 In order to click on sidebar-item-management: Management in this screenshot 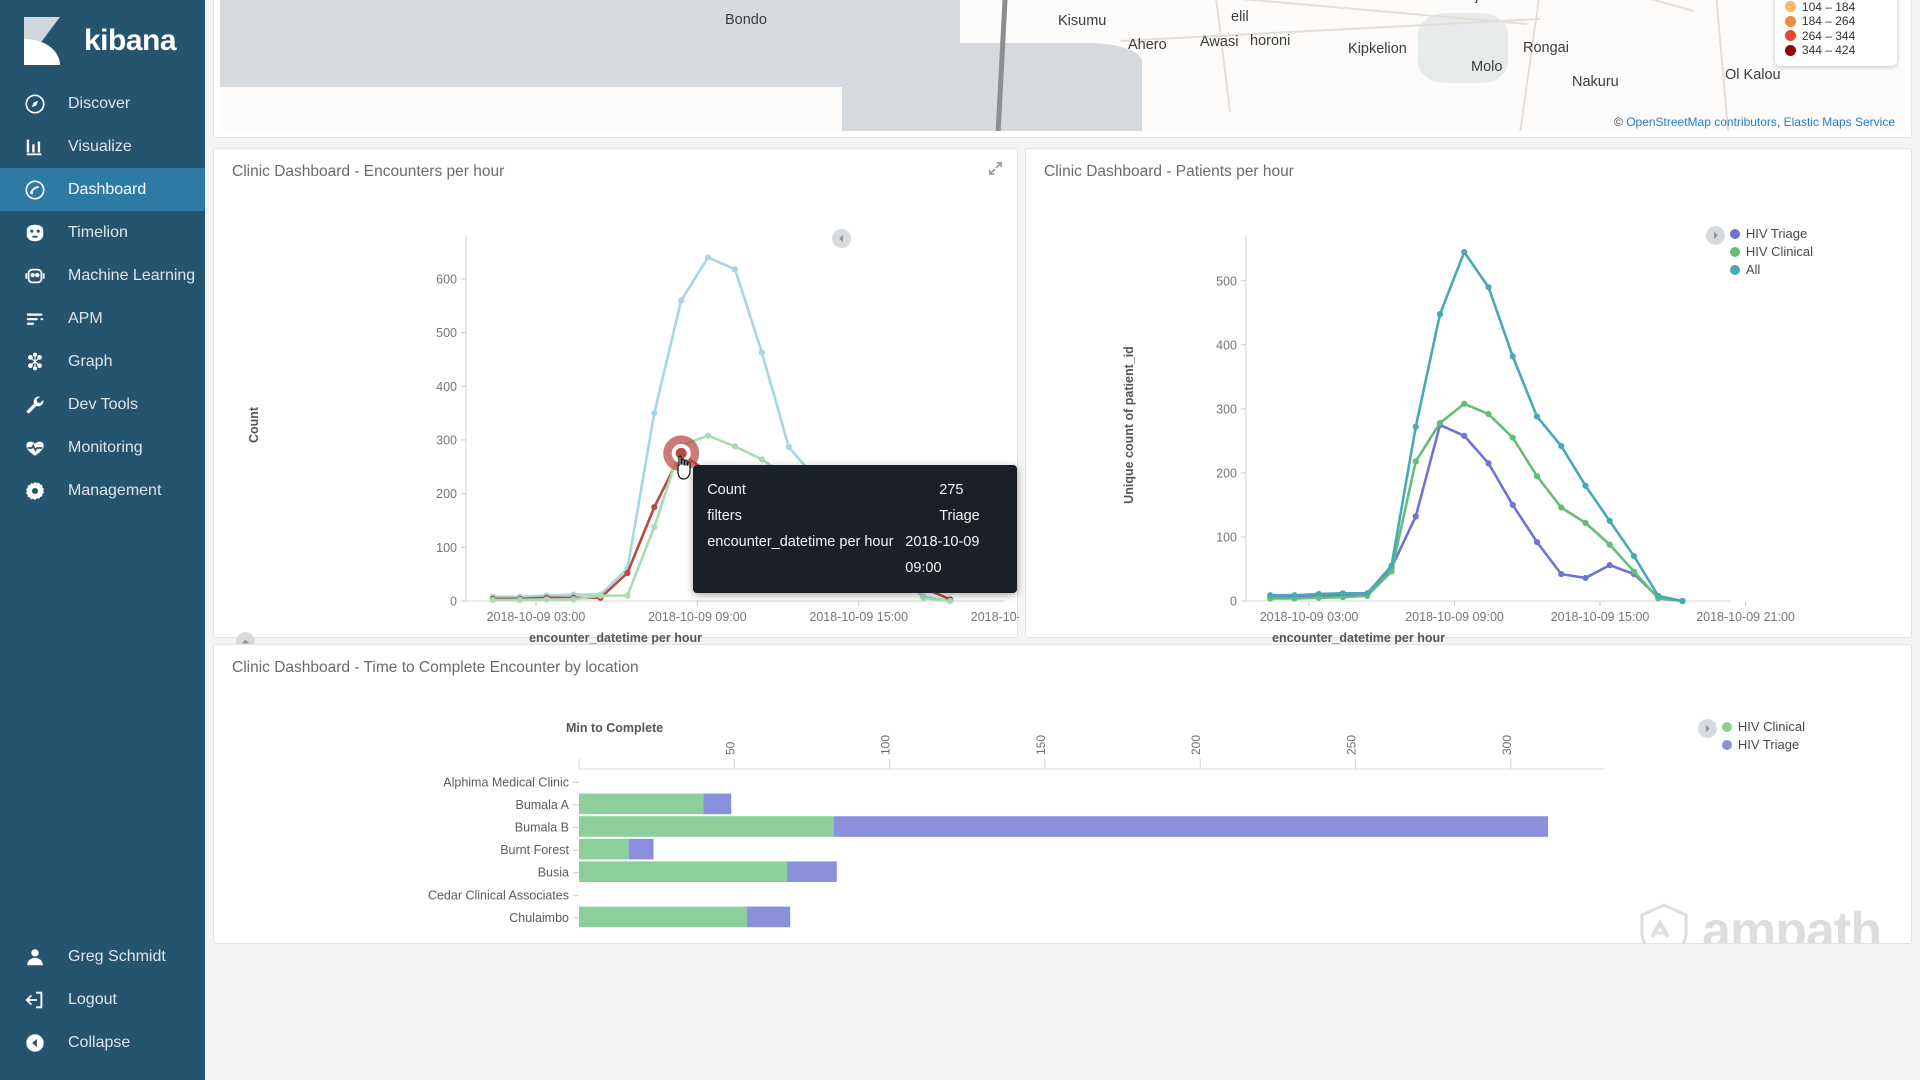, I will do `click(102, 490)`.